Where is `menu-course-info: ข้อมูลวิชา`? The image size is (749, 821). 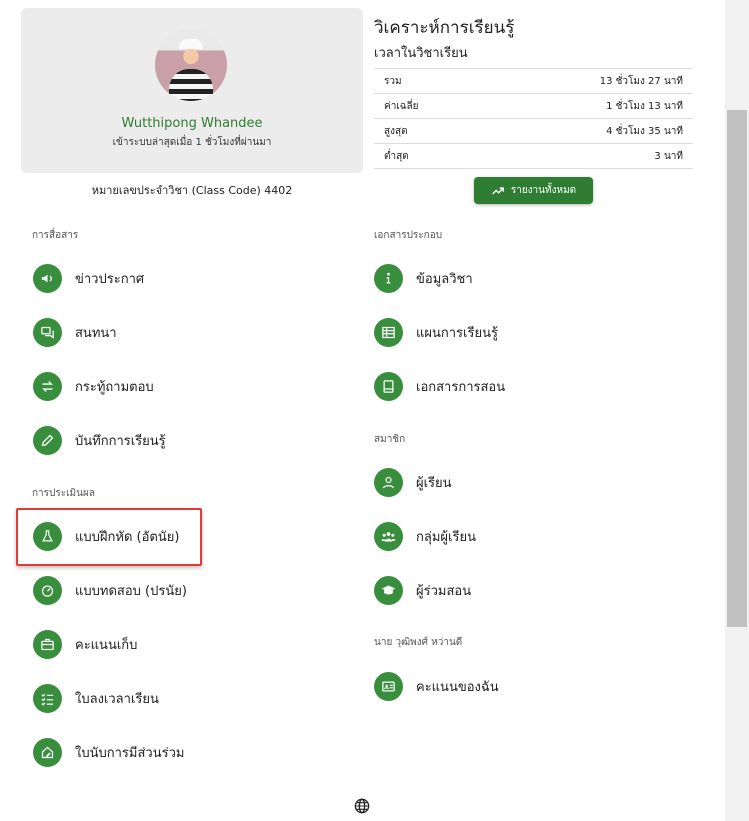 menu-course-info: ข้อมูลวิชา is located at coordinates (423, 278).